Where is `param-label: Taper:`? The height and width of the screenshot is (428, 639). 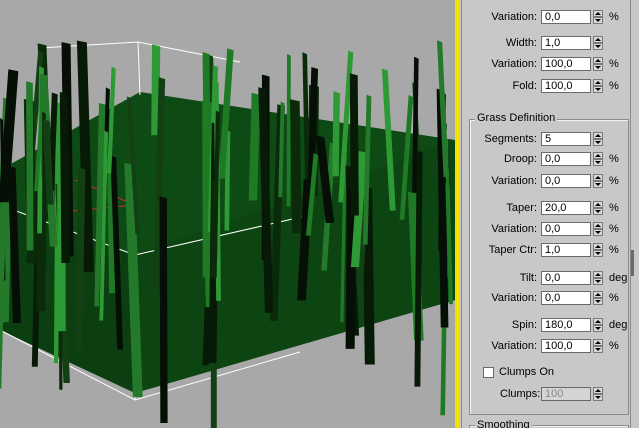 param-label: Taper: is located at coordinates (521, 208).